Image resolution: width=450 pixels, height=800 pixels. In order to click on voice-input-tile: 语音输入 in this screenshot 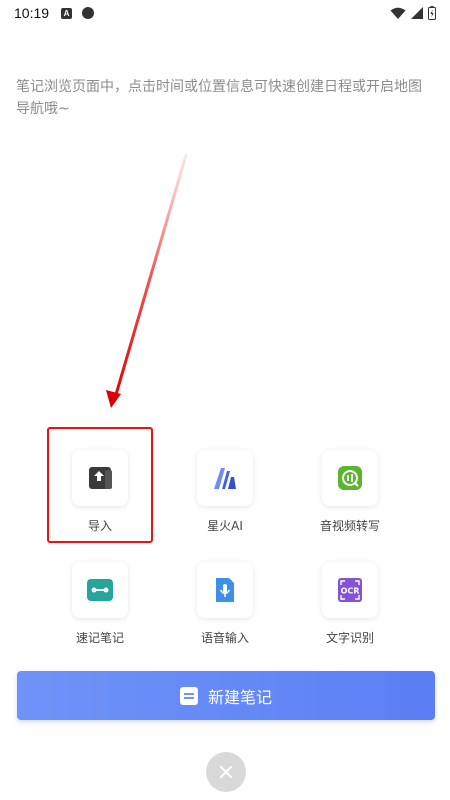, I will do `click(225, 617)`.